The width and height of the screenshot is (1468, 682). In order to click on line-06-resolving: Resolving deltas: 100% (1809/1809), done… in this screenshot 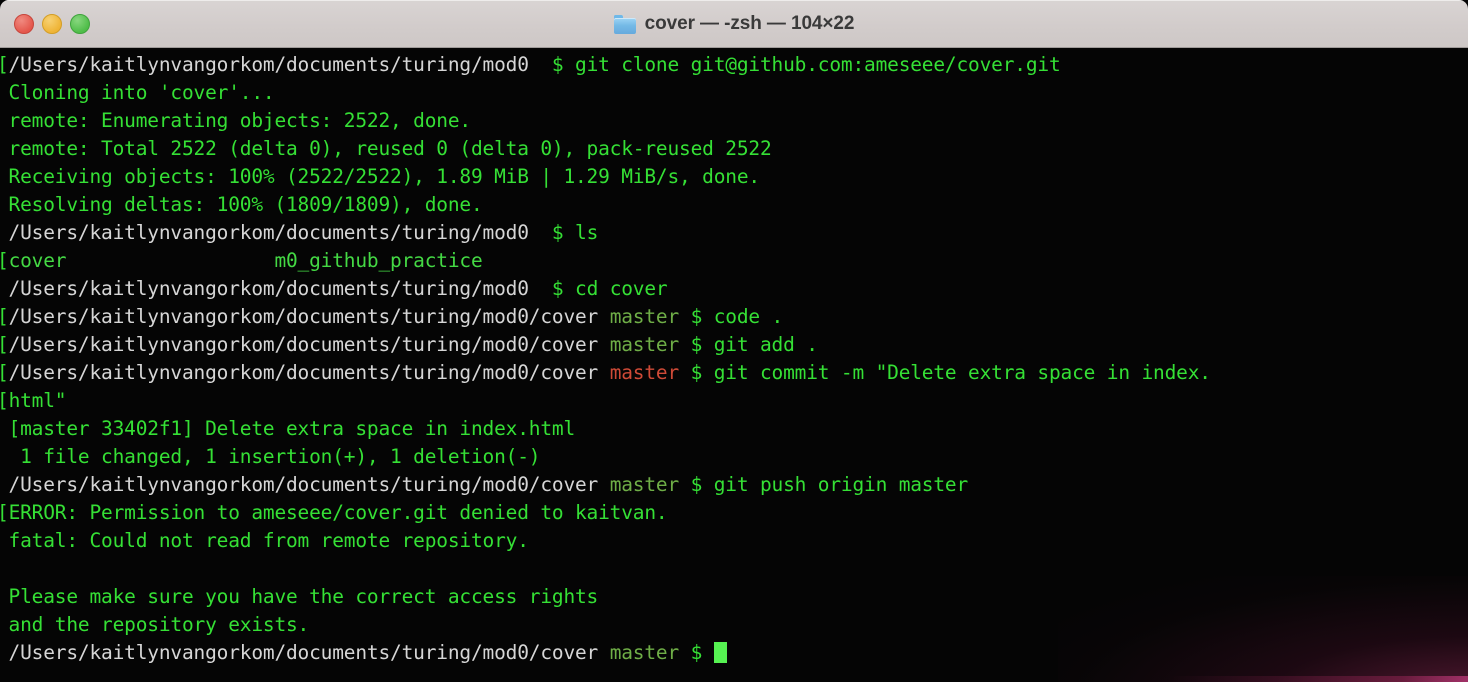, I will do `click(734, 205)`.